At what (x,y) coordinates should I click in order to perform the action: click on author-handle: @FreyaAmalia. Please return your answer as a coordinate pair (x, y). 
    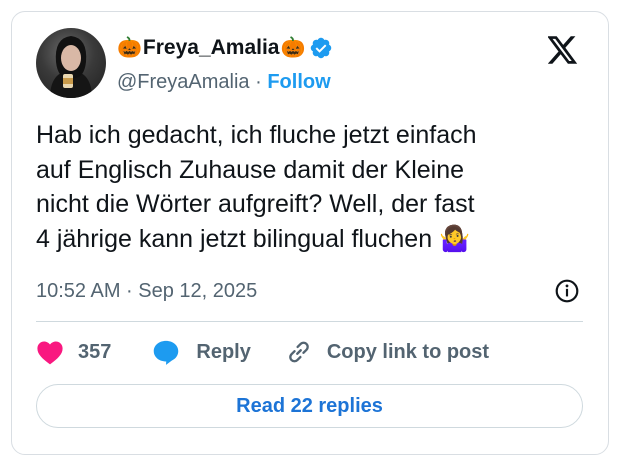
    Looking at the image, I should click on (183, 82).